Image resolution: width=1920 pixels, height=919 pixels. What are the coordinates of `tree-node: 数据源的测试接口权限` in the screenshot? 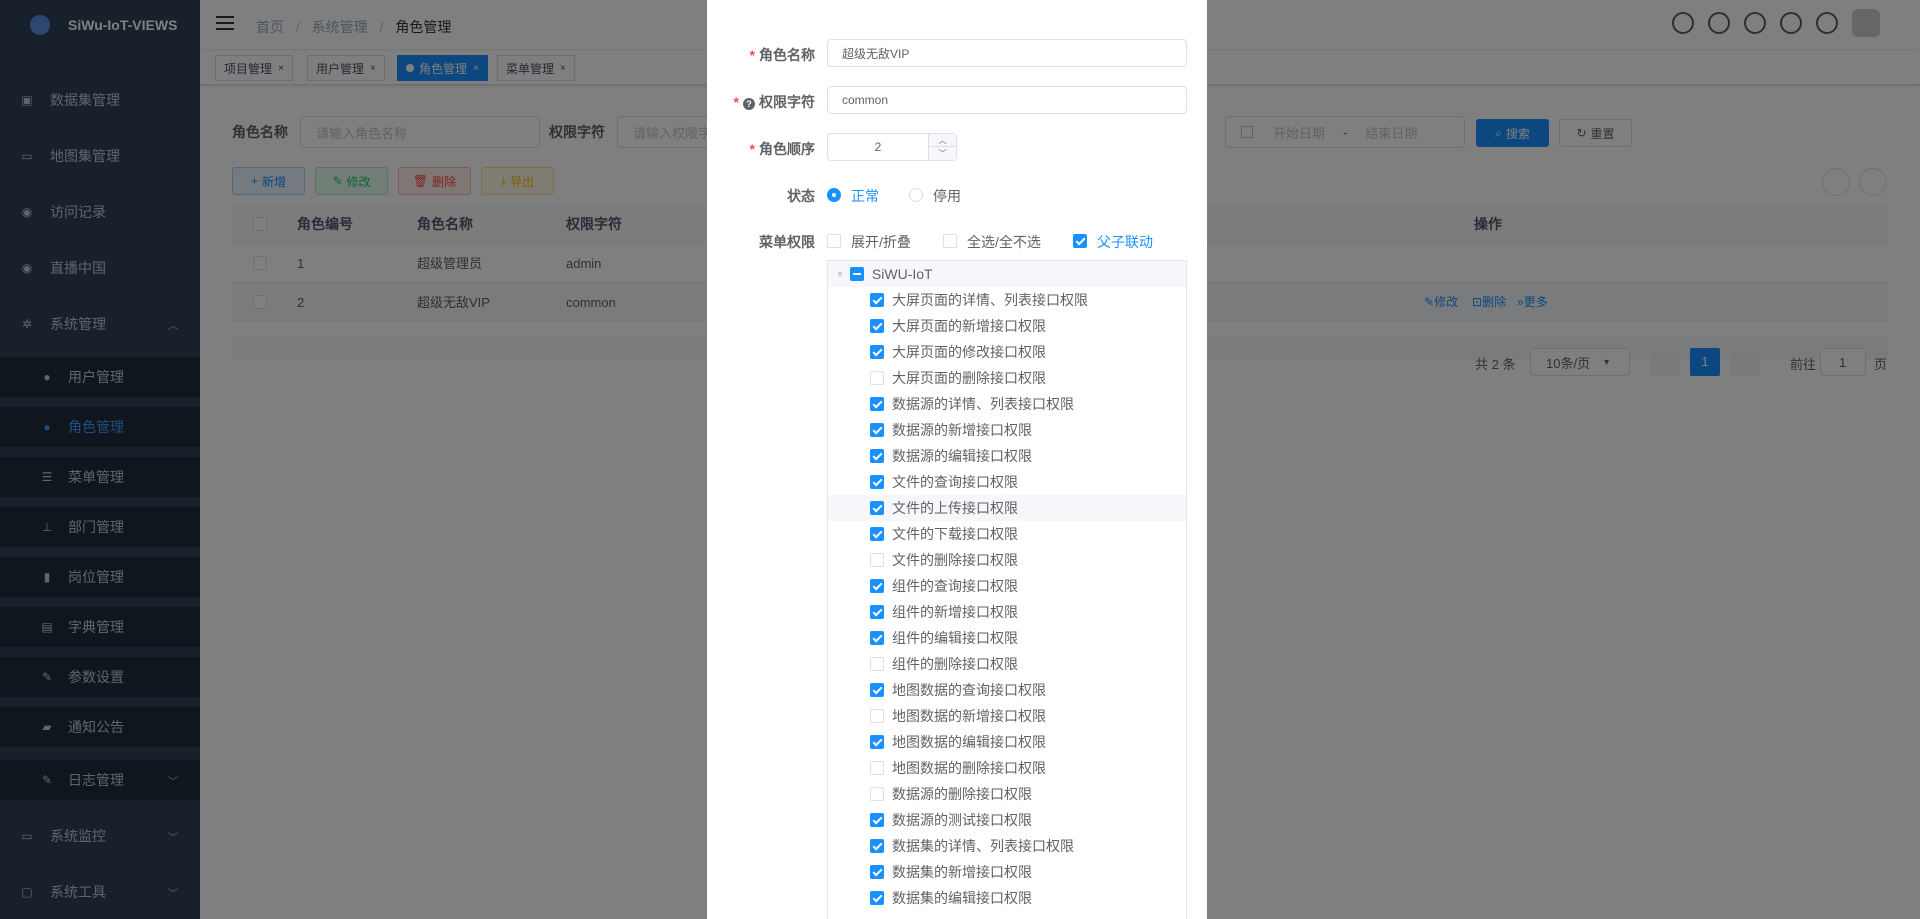 It's located at (1007, 820).